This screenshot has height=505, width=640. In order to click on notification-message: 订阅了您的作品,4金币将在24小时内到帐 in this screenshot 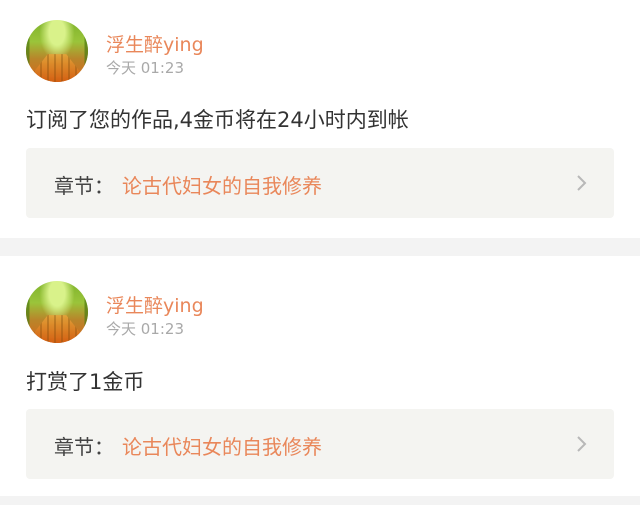, I will do `click(217, 120)`.